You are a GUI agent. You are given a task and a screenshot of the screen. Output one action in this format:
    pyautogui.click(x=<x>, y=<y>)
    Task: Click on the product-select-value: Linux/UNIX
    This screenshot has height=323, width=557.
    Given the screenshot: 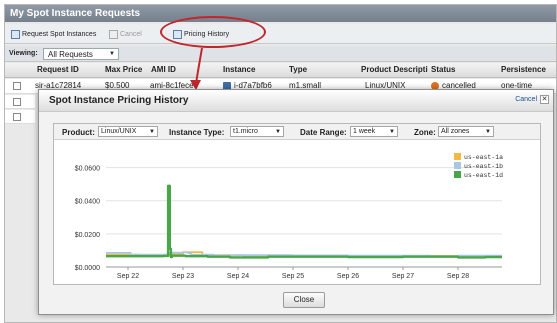 What is the action you would take?
    pyautogui.click(x=119, y=131)
    